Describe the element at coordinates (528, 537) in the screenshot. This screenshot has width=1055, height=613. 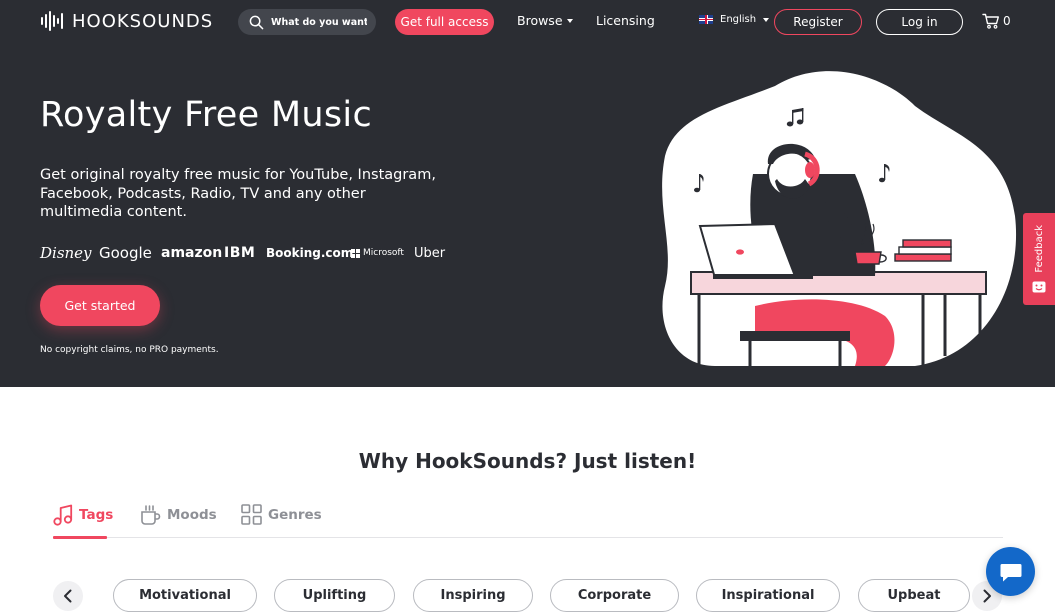
I see `tabs-divider` at that location.